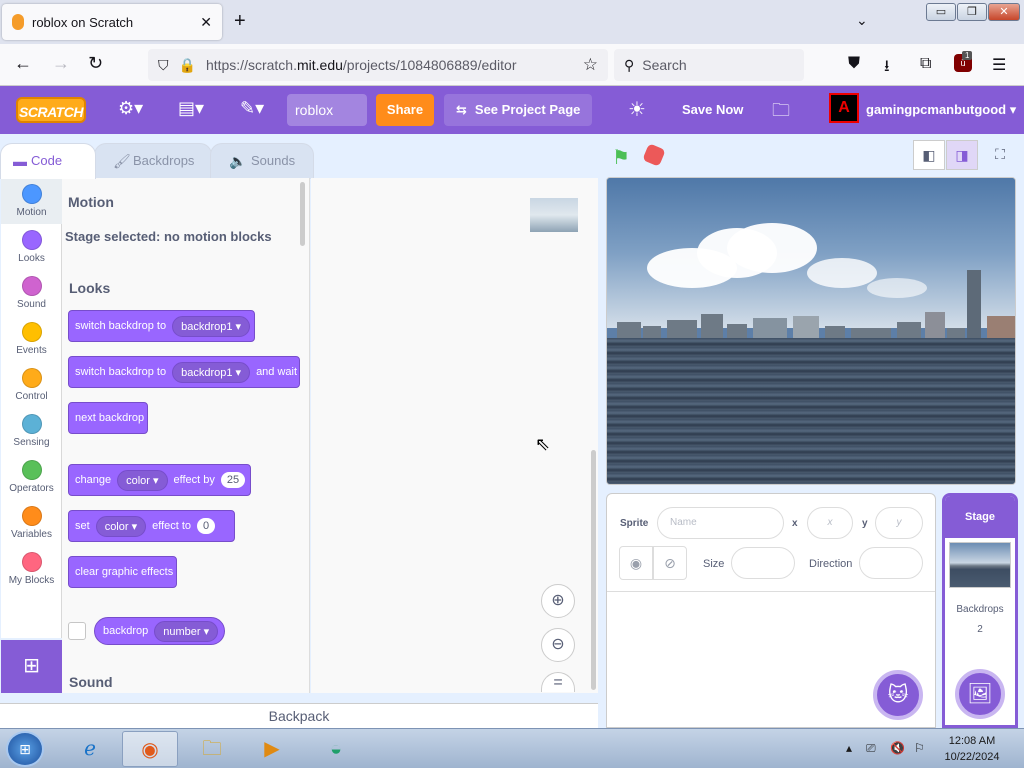  Describe the element at coordinates (980, 694) in the screenshot. I see `add-backdrop-button: 🖼` at that location.